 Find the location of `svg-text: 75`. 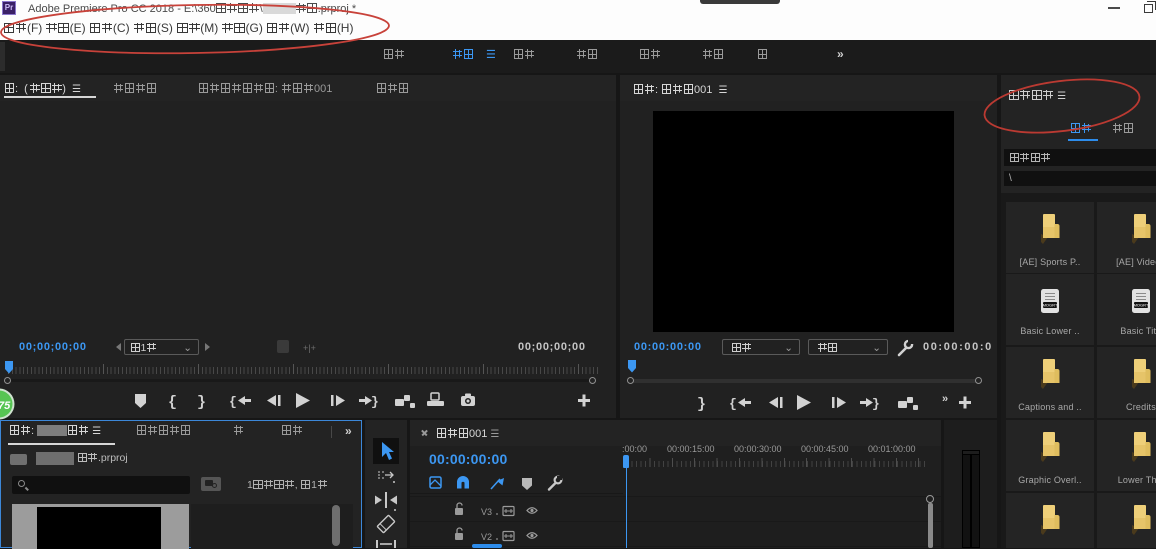

svg-text: 75 is located at coordinates (5, 406).